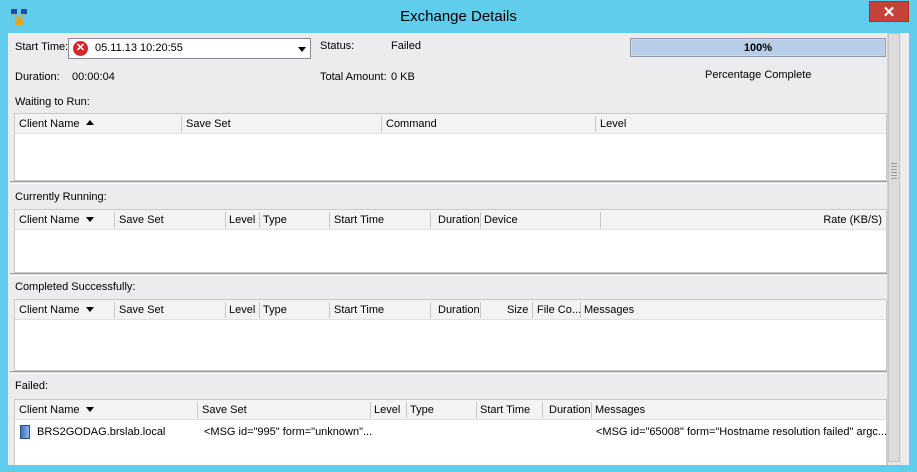 Image resolution: width=917 pixels, height=472 pixels. I want to click on title-bar: Exchange Details ✕, so click(458, 16).